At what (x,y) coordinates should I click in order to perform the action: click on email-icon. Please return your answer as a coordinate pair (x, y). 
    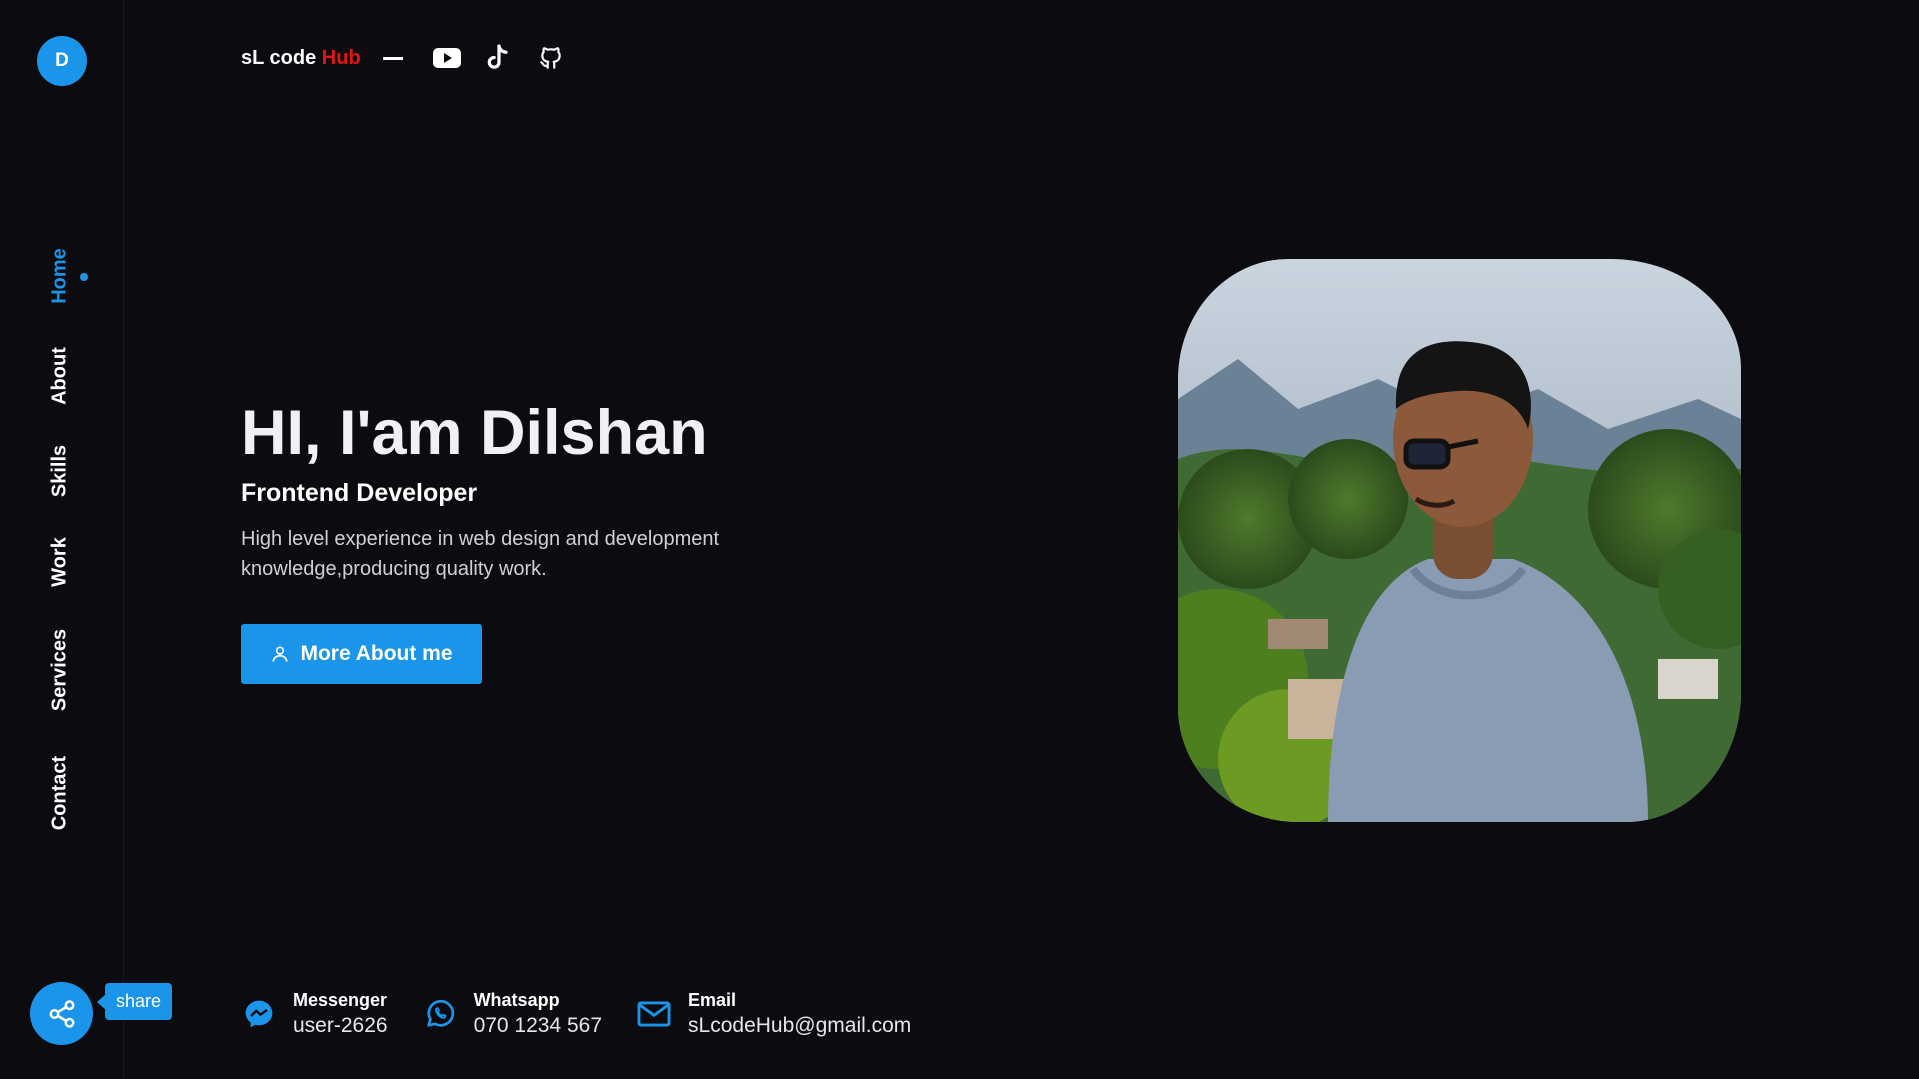
    Looking at the image, I should click on (654, 1014).